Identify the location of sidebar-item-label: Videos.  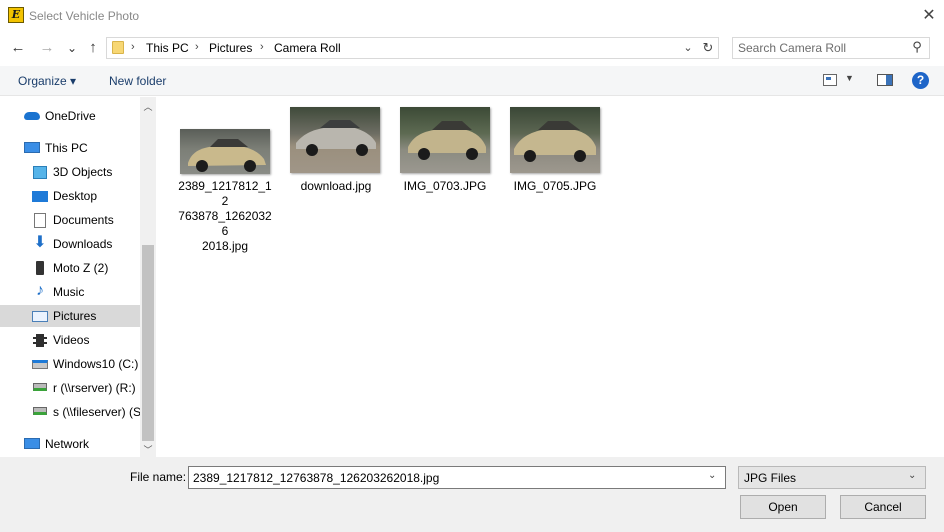
(71, 340).